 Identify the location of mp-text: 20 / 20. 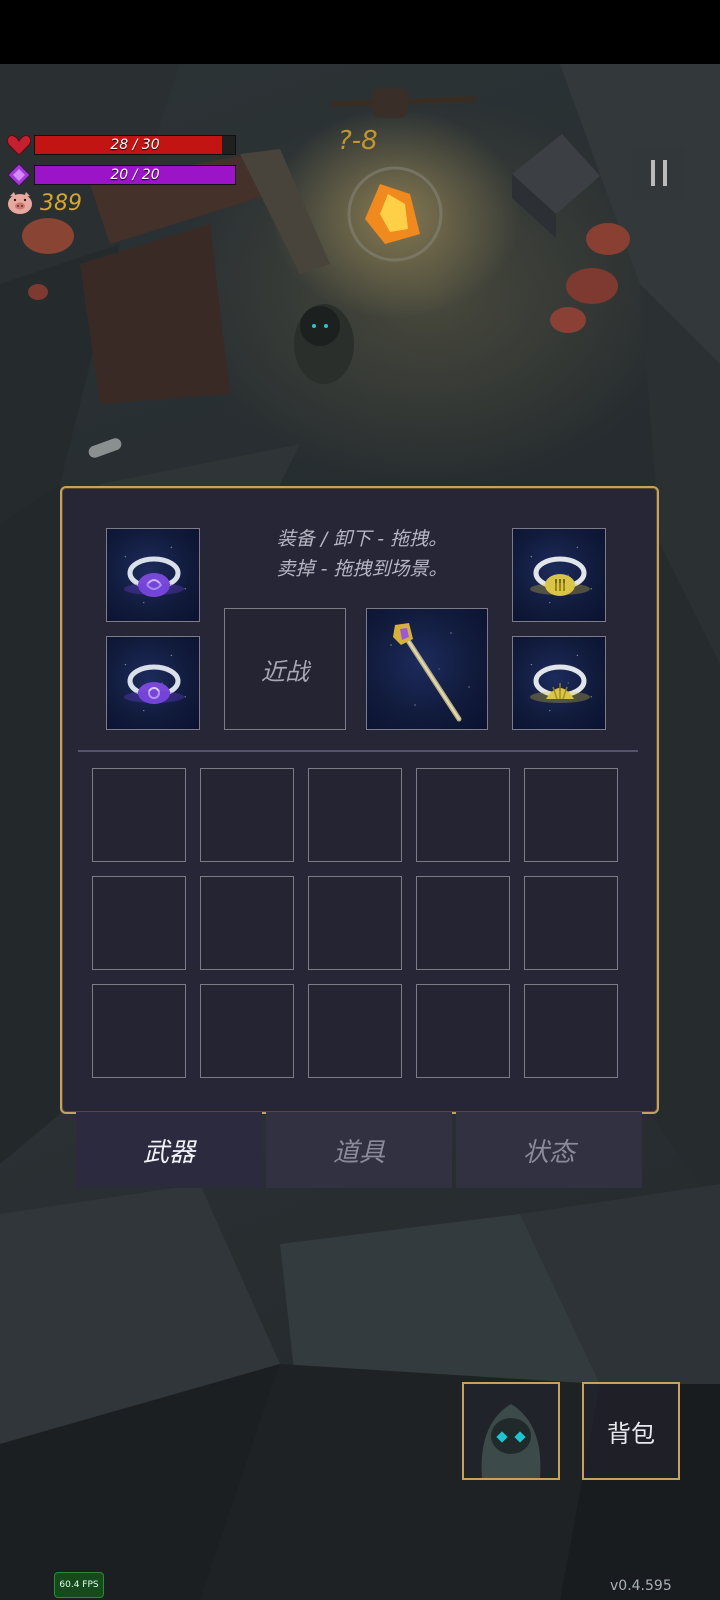
(135, 175).